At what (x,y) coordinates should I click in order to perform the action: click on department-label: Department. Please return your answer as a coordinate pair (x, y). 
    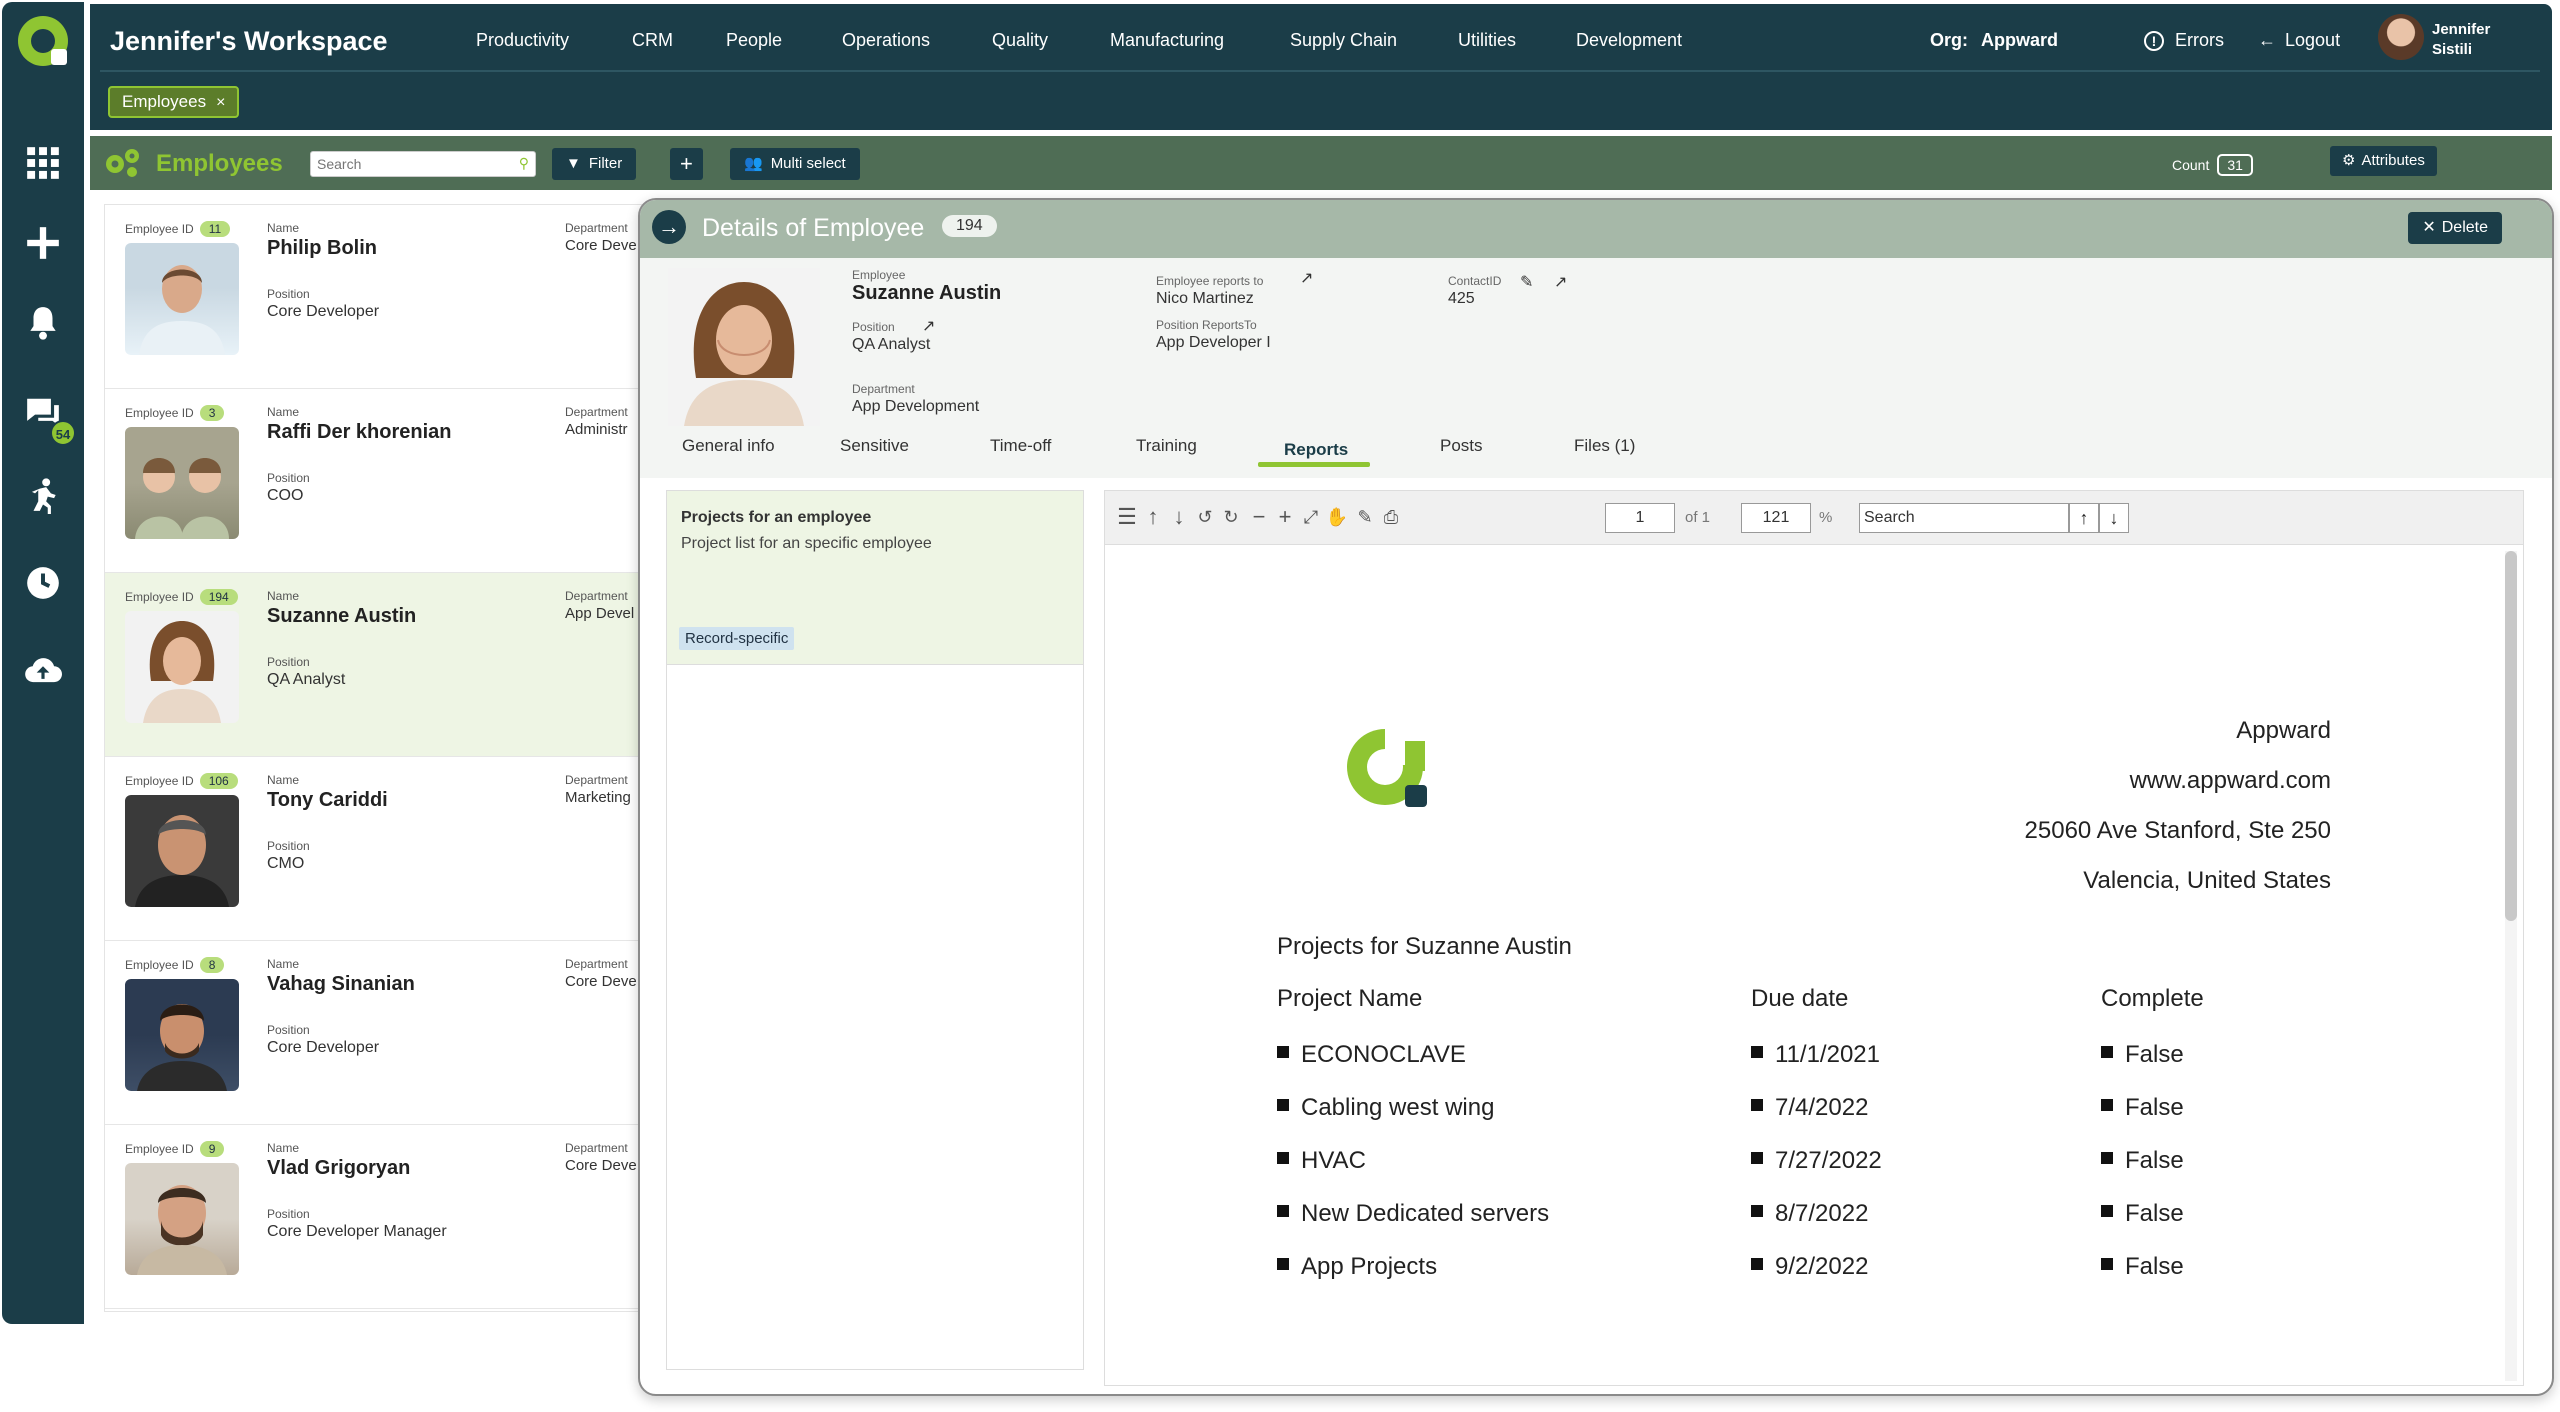
    Looking at the image, I should click on (596, 228).